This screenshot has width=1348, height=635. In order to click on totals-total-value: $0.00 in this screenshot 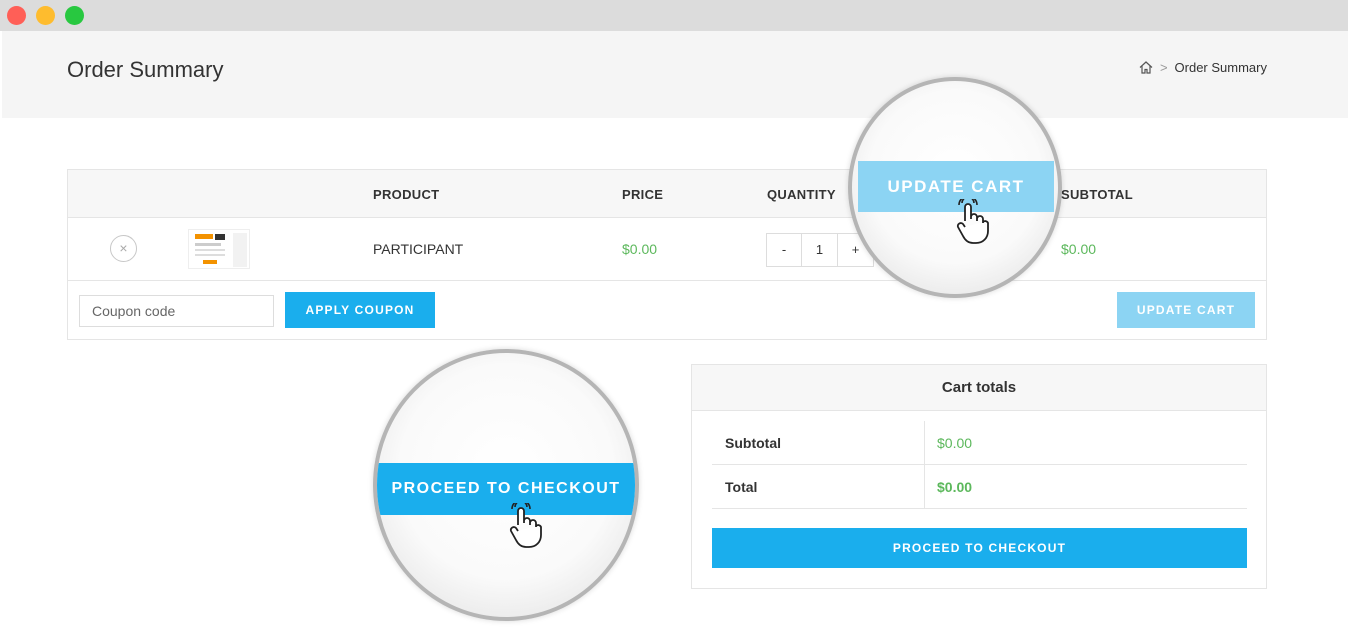, I will do `click(955, 487)`.